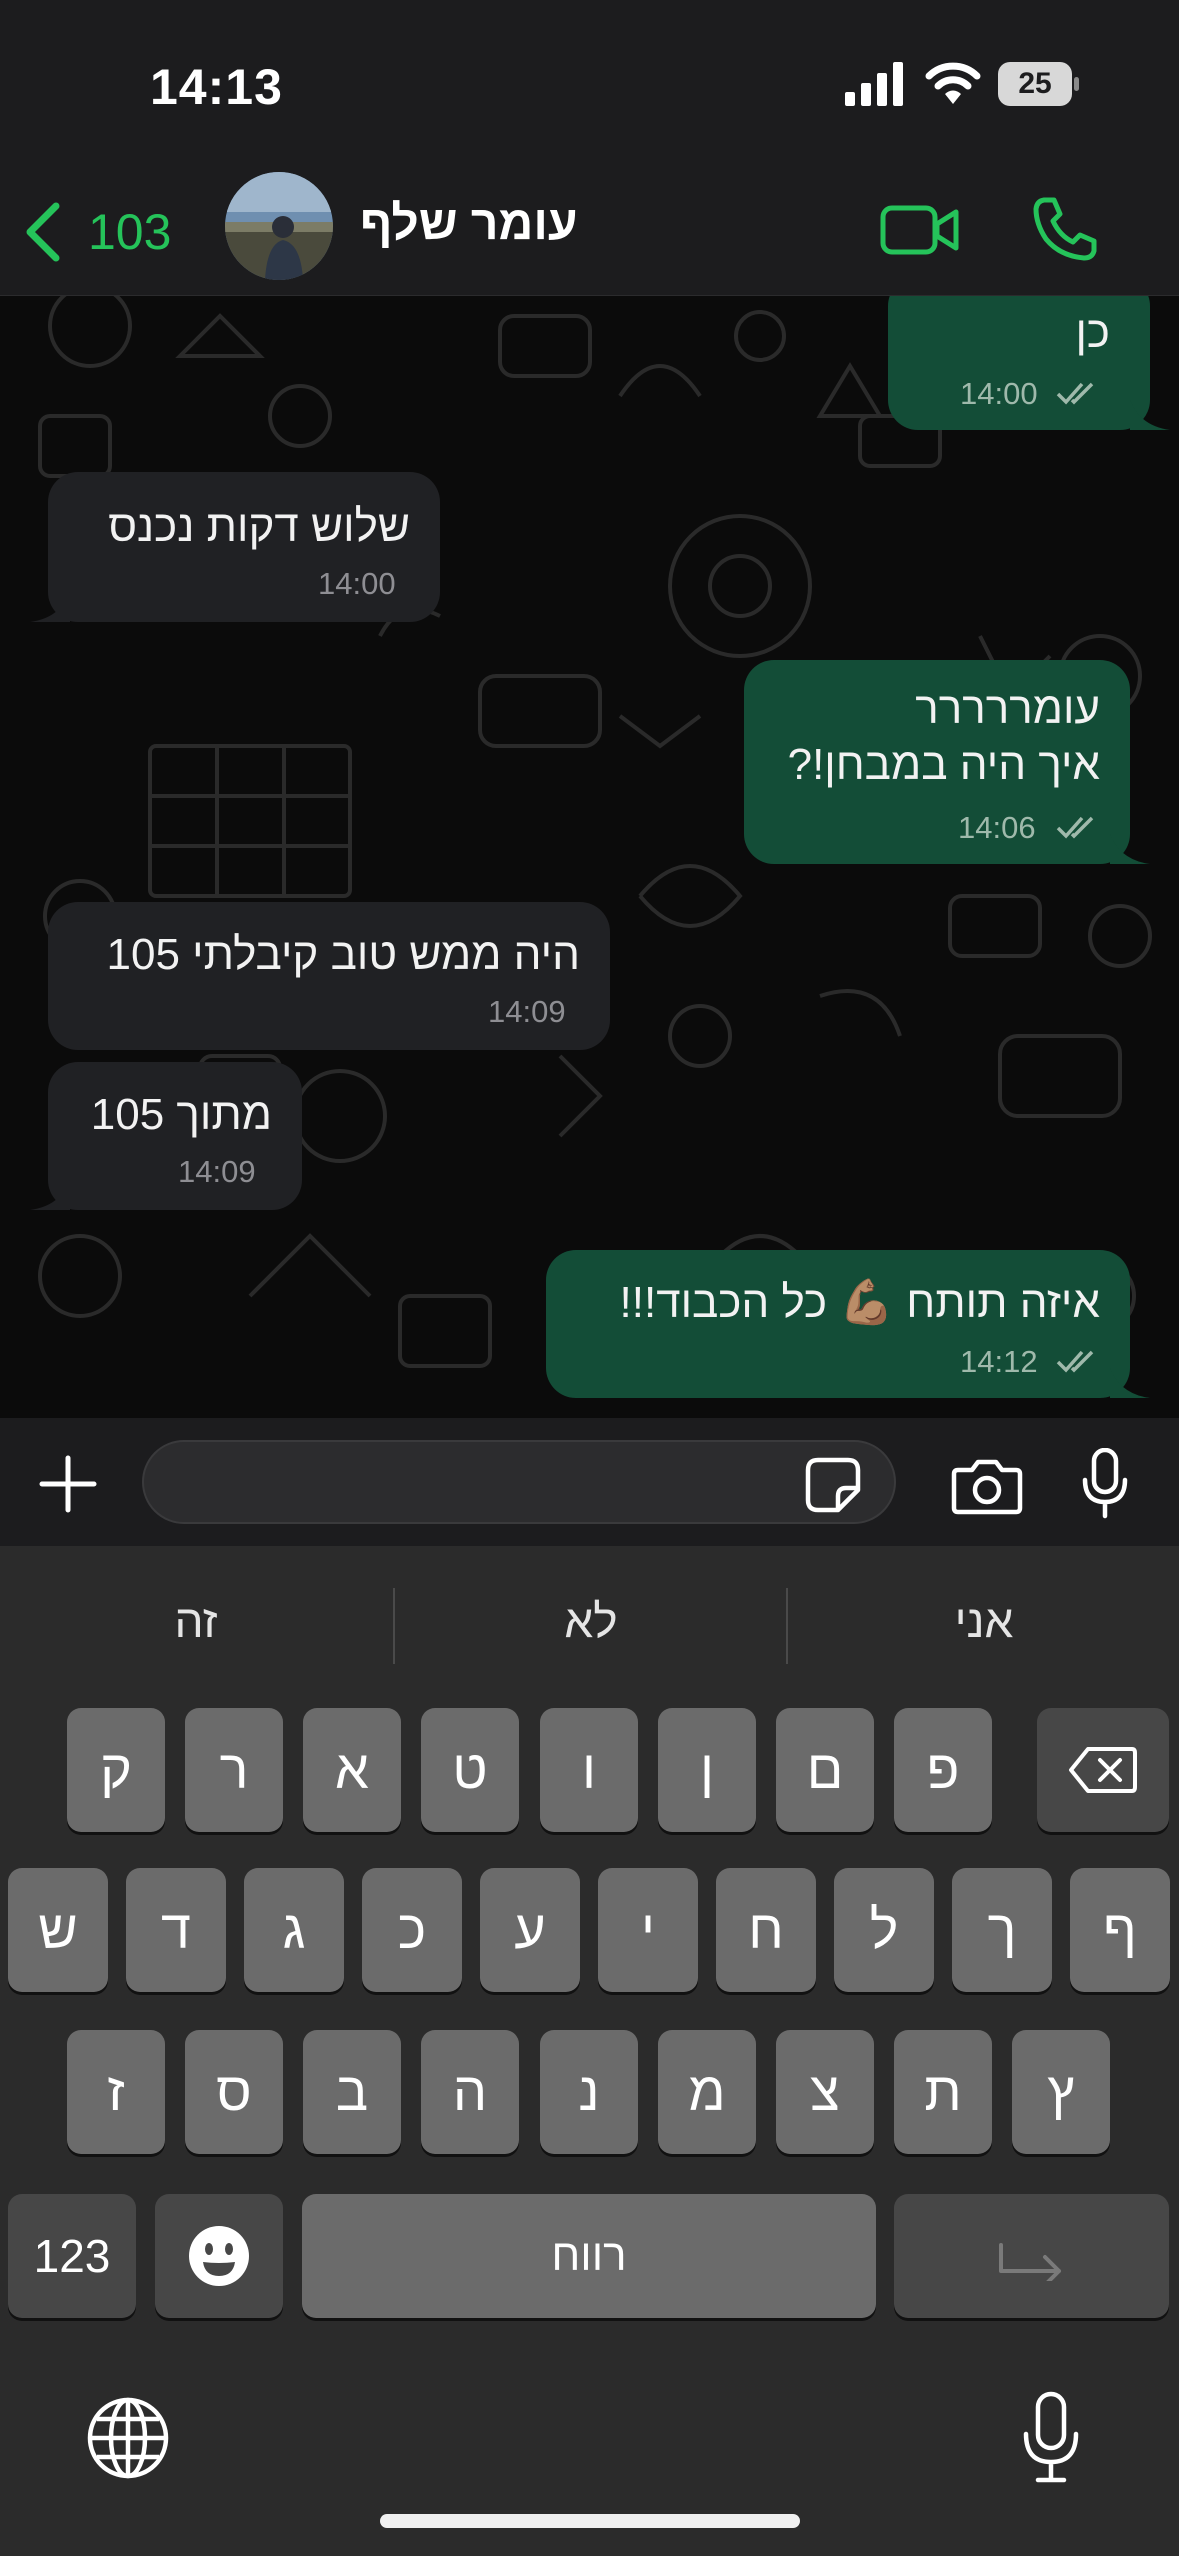  Describe the element at coordinates (707, 1770) in the screenshot. I see `key: ן` at that location.